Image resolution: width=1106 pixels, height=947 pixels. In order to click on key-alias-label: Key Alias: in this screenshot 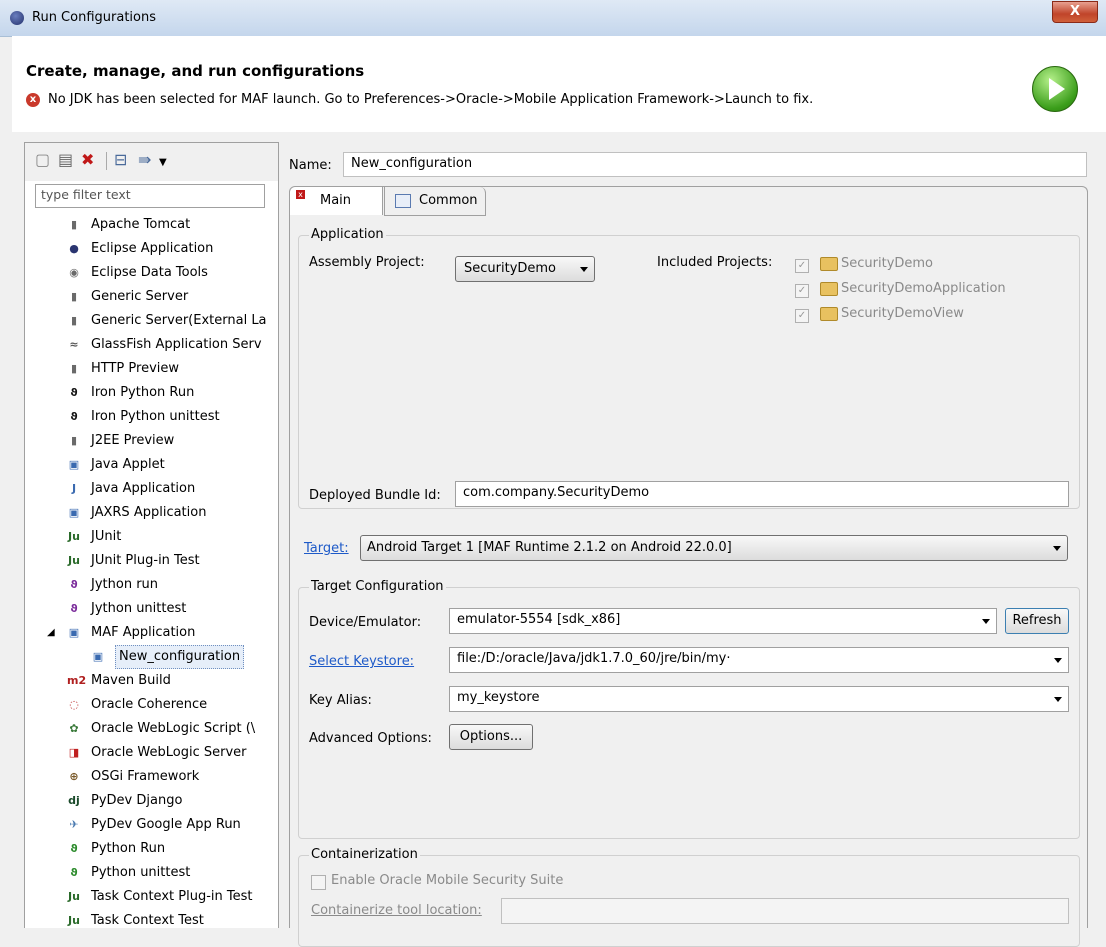, I will do `click(340, 700)`.